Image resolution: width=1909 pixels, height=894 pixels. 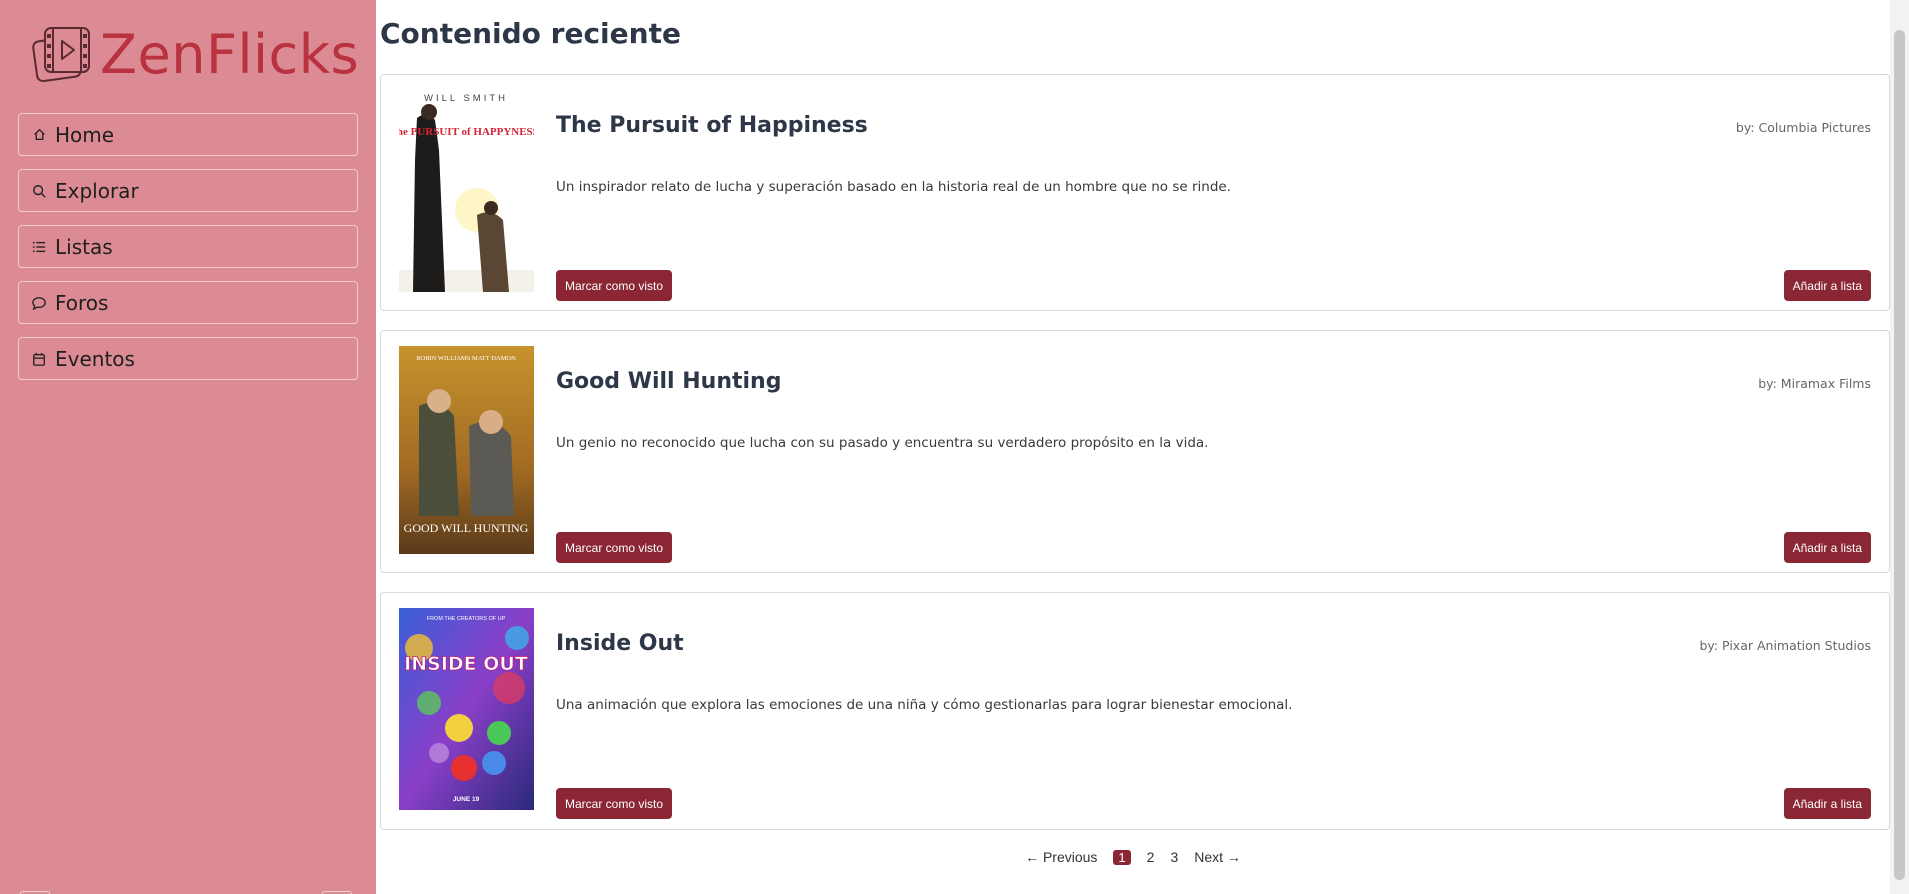 I want to click on sidebar-item-home: Home, so click(x=188, y=134).